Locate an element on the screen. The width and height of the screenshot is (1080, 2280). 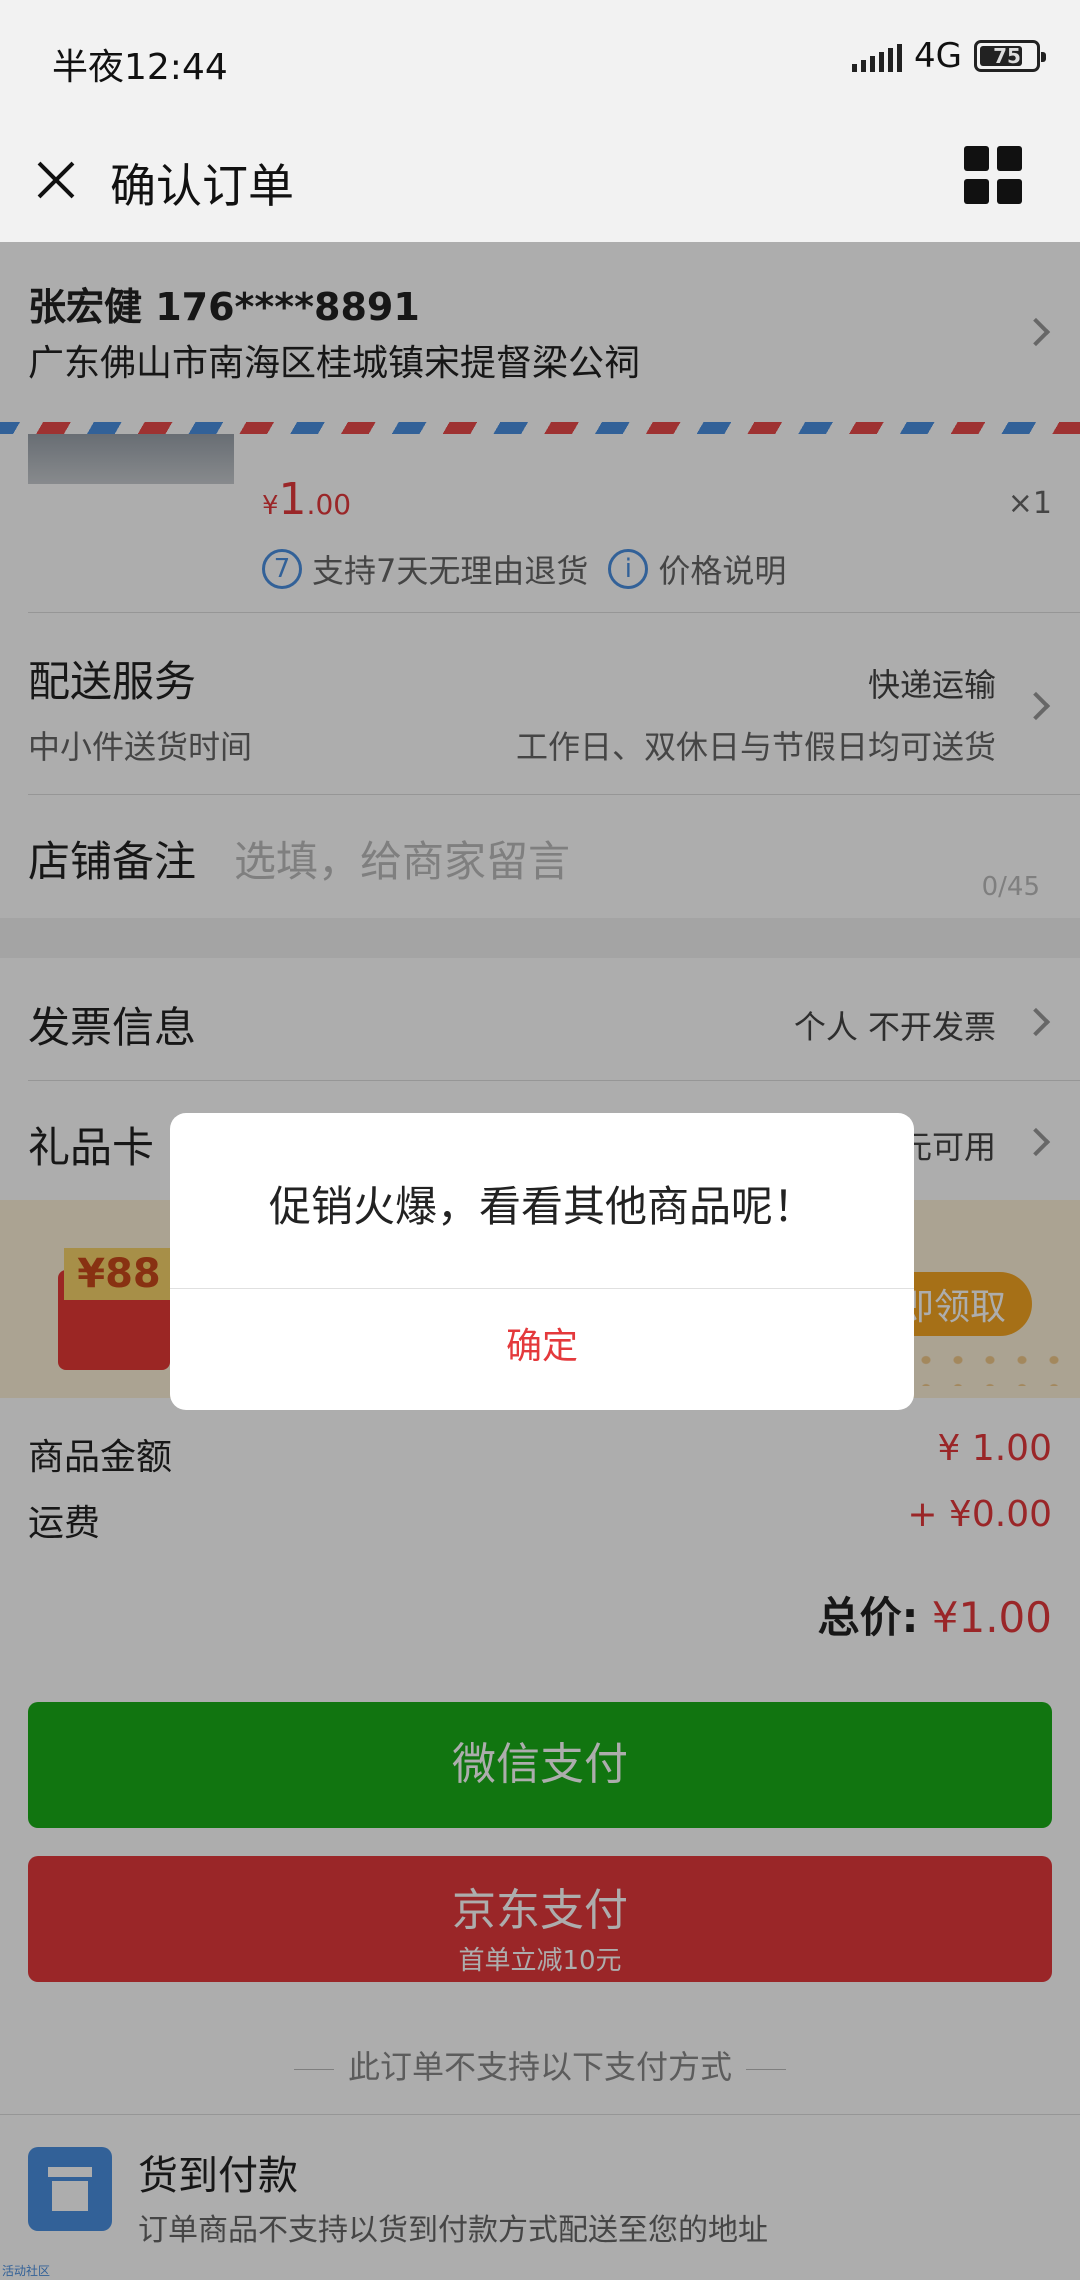
battery-icon: 75 is located at coordinates (1010, 56).